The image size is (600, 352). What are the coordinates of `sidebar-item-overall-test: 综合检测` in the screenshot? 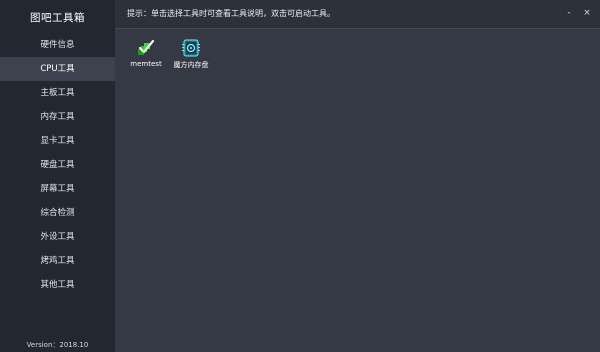 It's located at (57, 213).